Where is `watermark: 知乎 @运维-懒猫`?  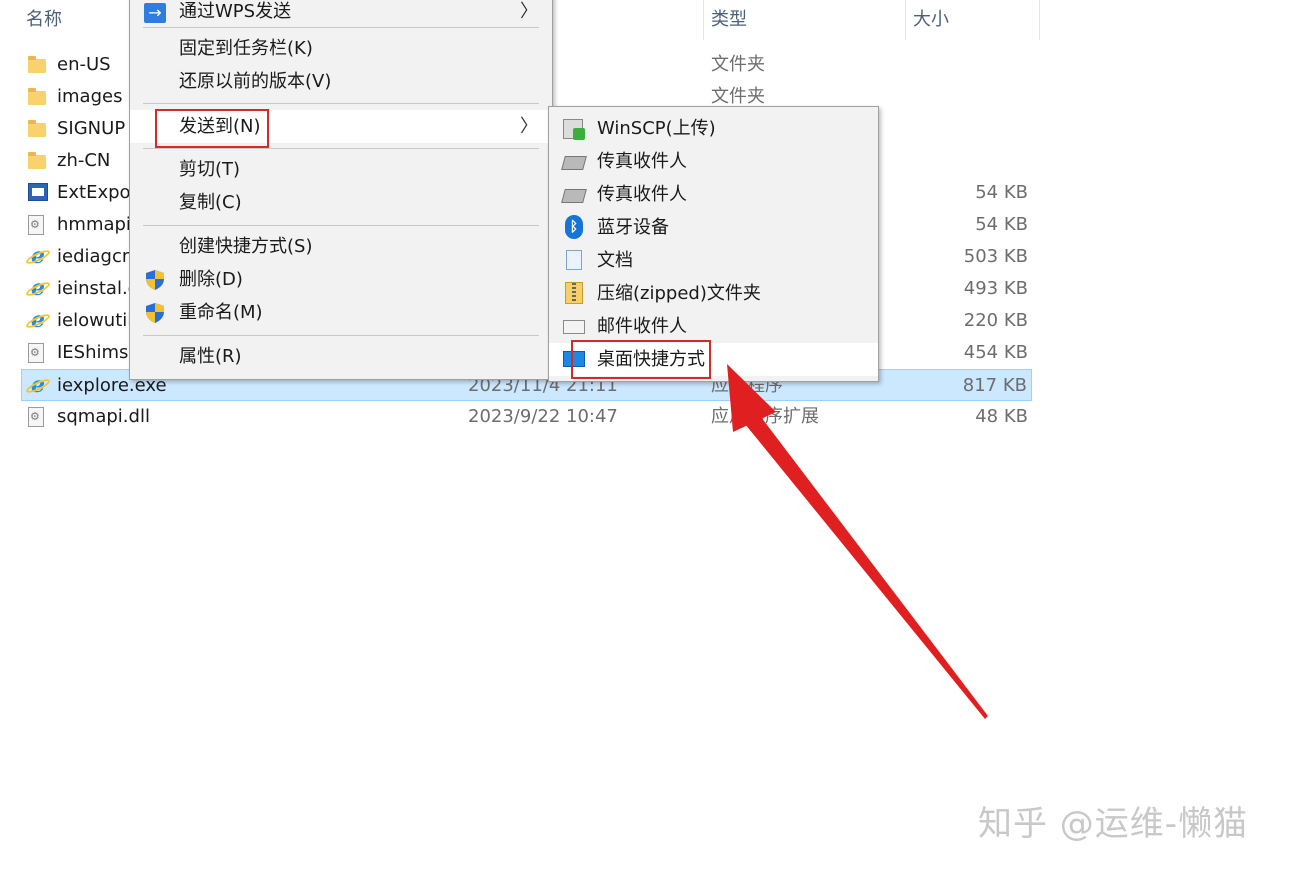 watermark: 知乎 @运维-懒猫 is located at coordinates (1113, 824).